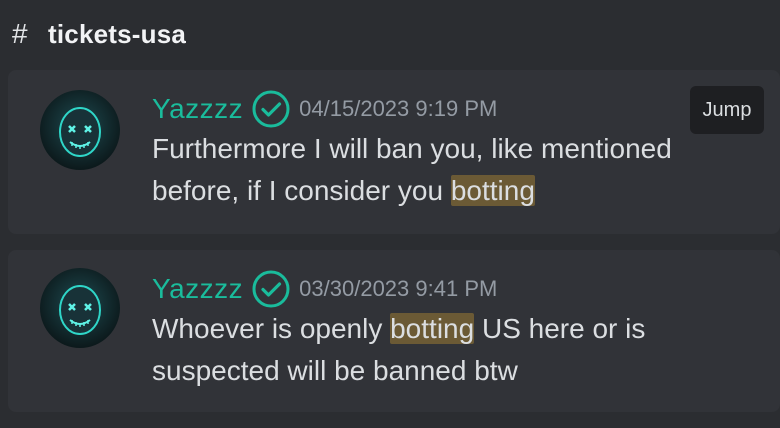 The height and width of the screenshot is (428, 780). I want to click on timestamp: 04/15/2023 9:19 PM, so click(398, 108).